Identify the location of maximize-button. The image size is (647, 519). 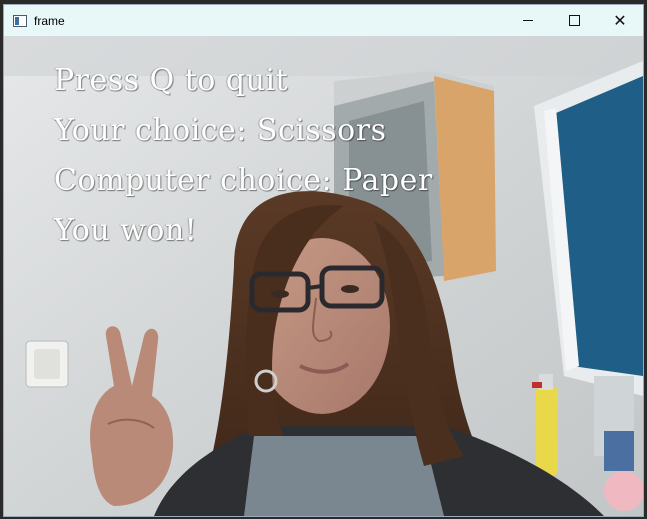
(574, 20).